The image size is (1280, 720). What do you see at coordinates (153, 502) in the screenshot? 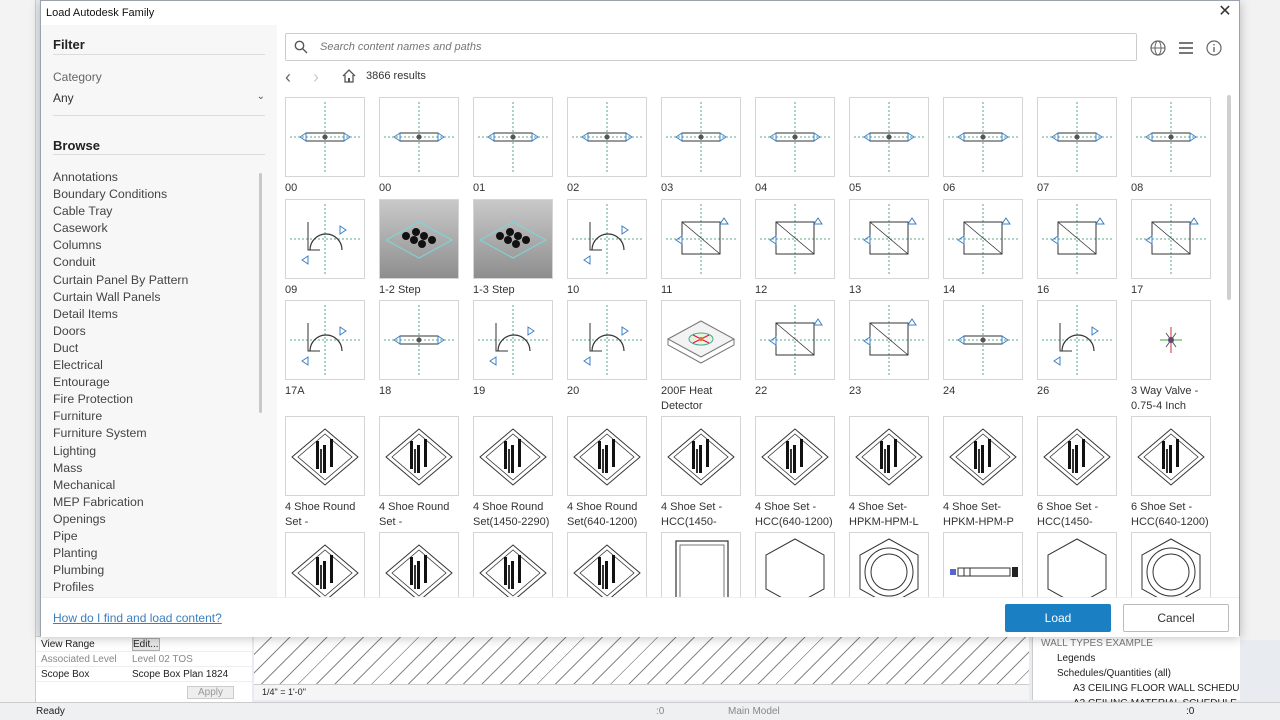
I see `browse-item: MEP Fabrication` at bounding box center [153, 502].